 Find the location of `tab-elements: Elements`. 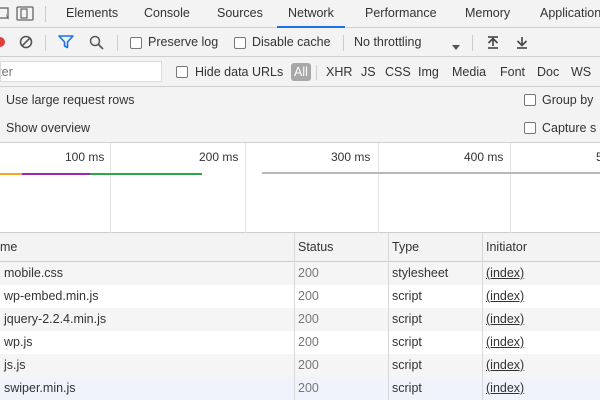

tab-elements: Elements is located at coordinates (92, 14).